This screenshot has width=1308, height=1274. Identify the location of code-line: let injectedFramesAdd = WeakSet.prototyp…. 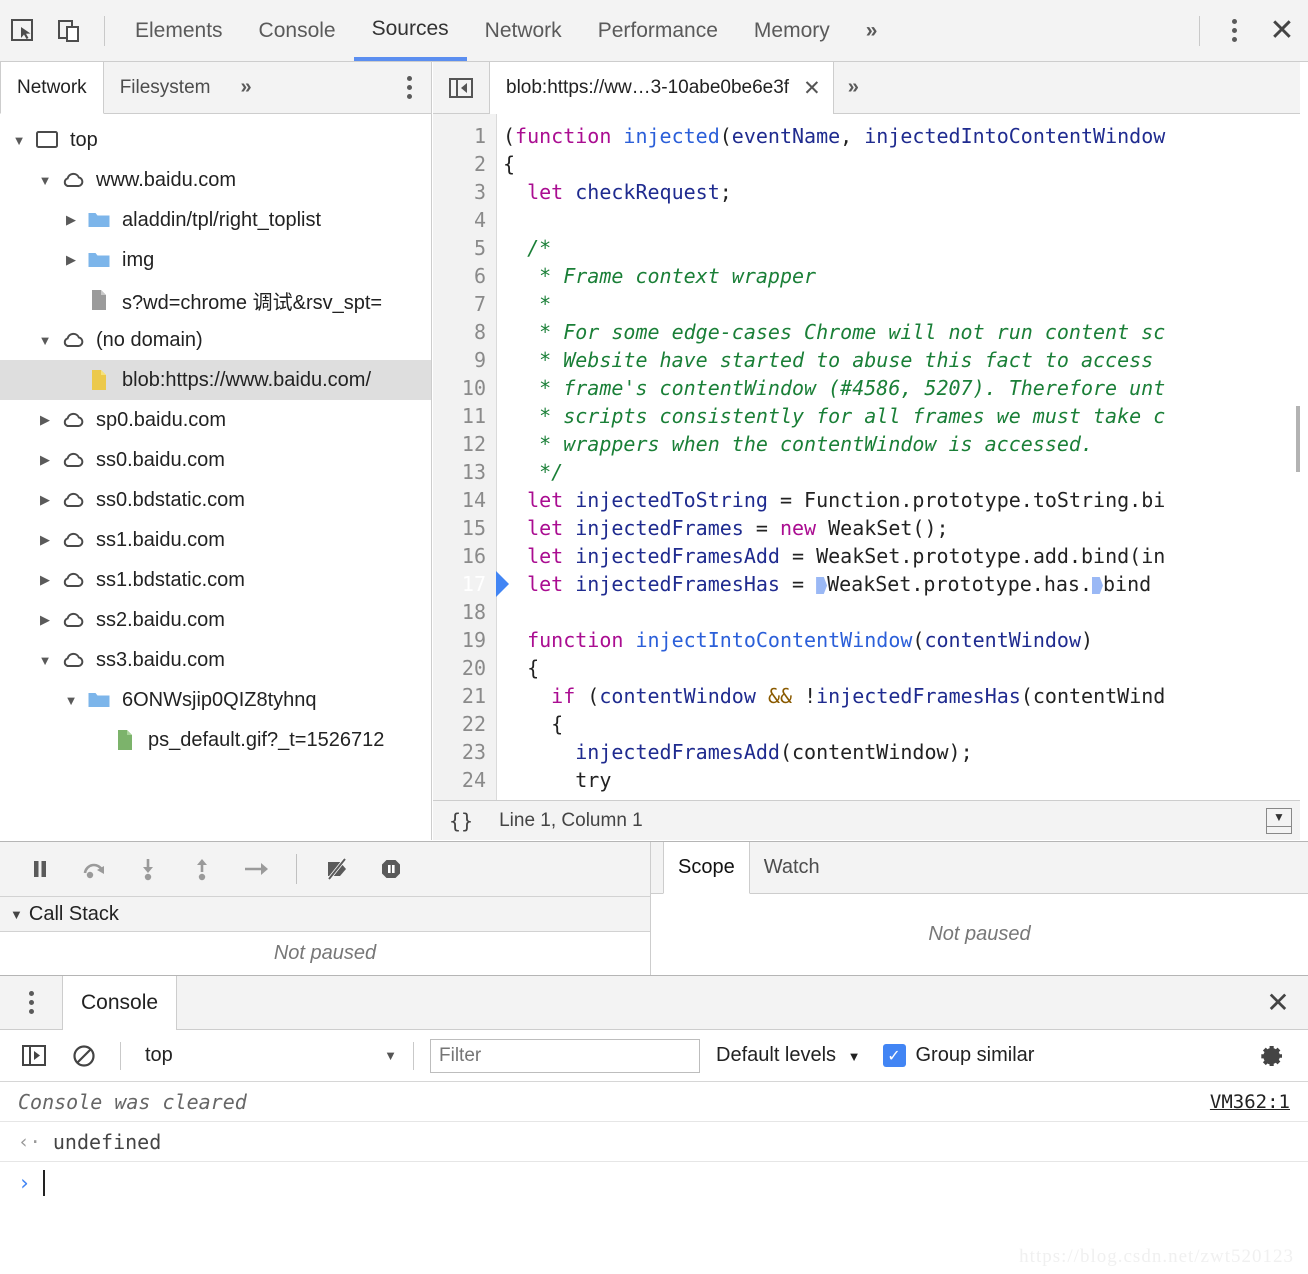
(905, 556).